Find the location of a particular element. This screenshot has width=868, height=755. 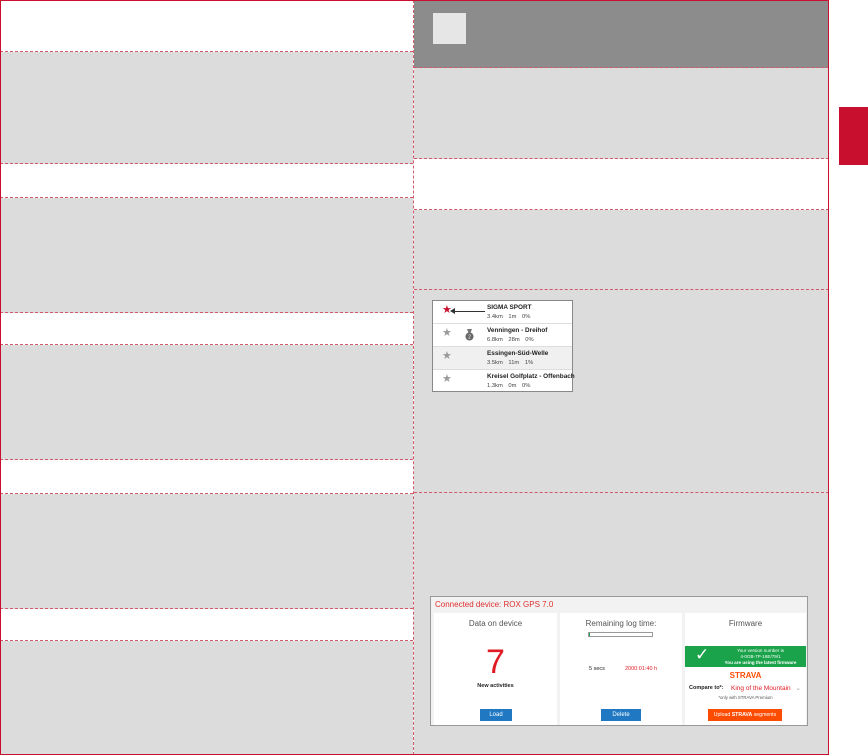

log-progress-fill is located at coordinates (590, 634).